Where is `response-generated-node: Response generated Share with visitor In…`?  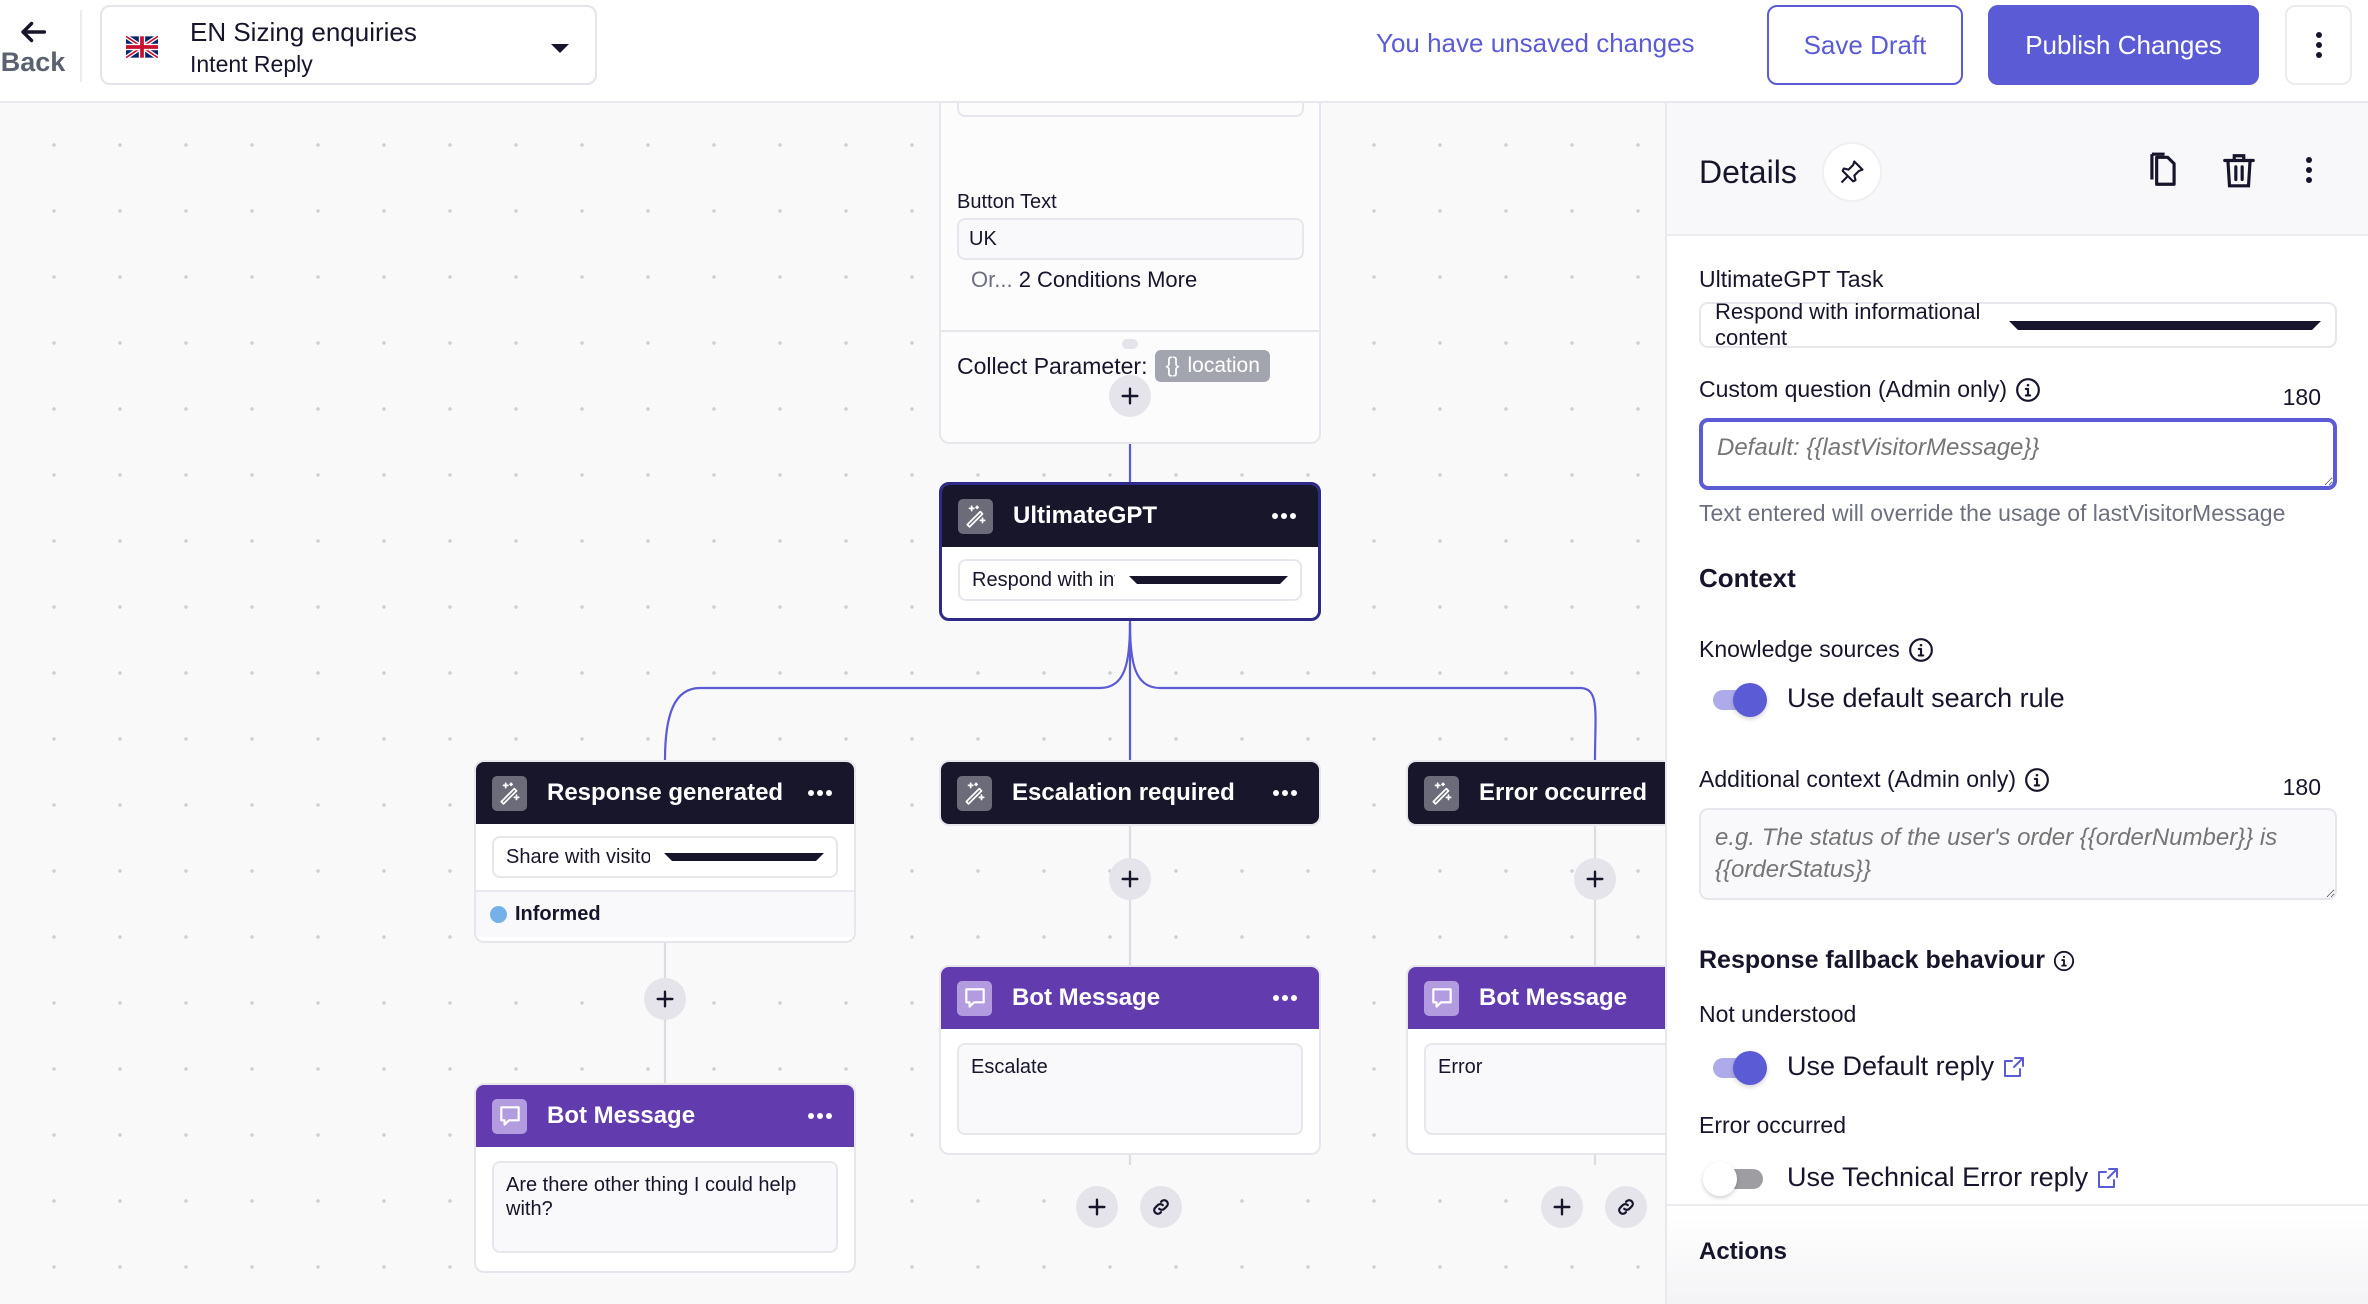
response-generated-node: Response generated Share with visitor In… is located at coordinates (665, 851).